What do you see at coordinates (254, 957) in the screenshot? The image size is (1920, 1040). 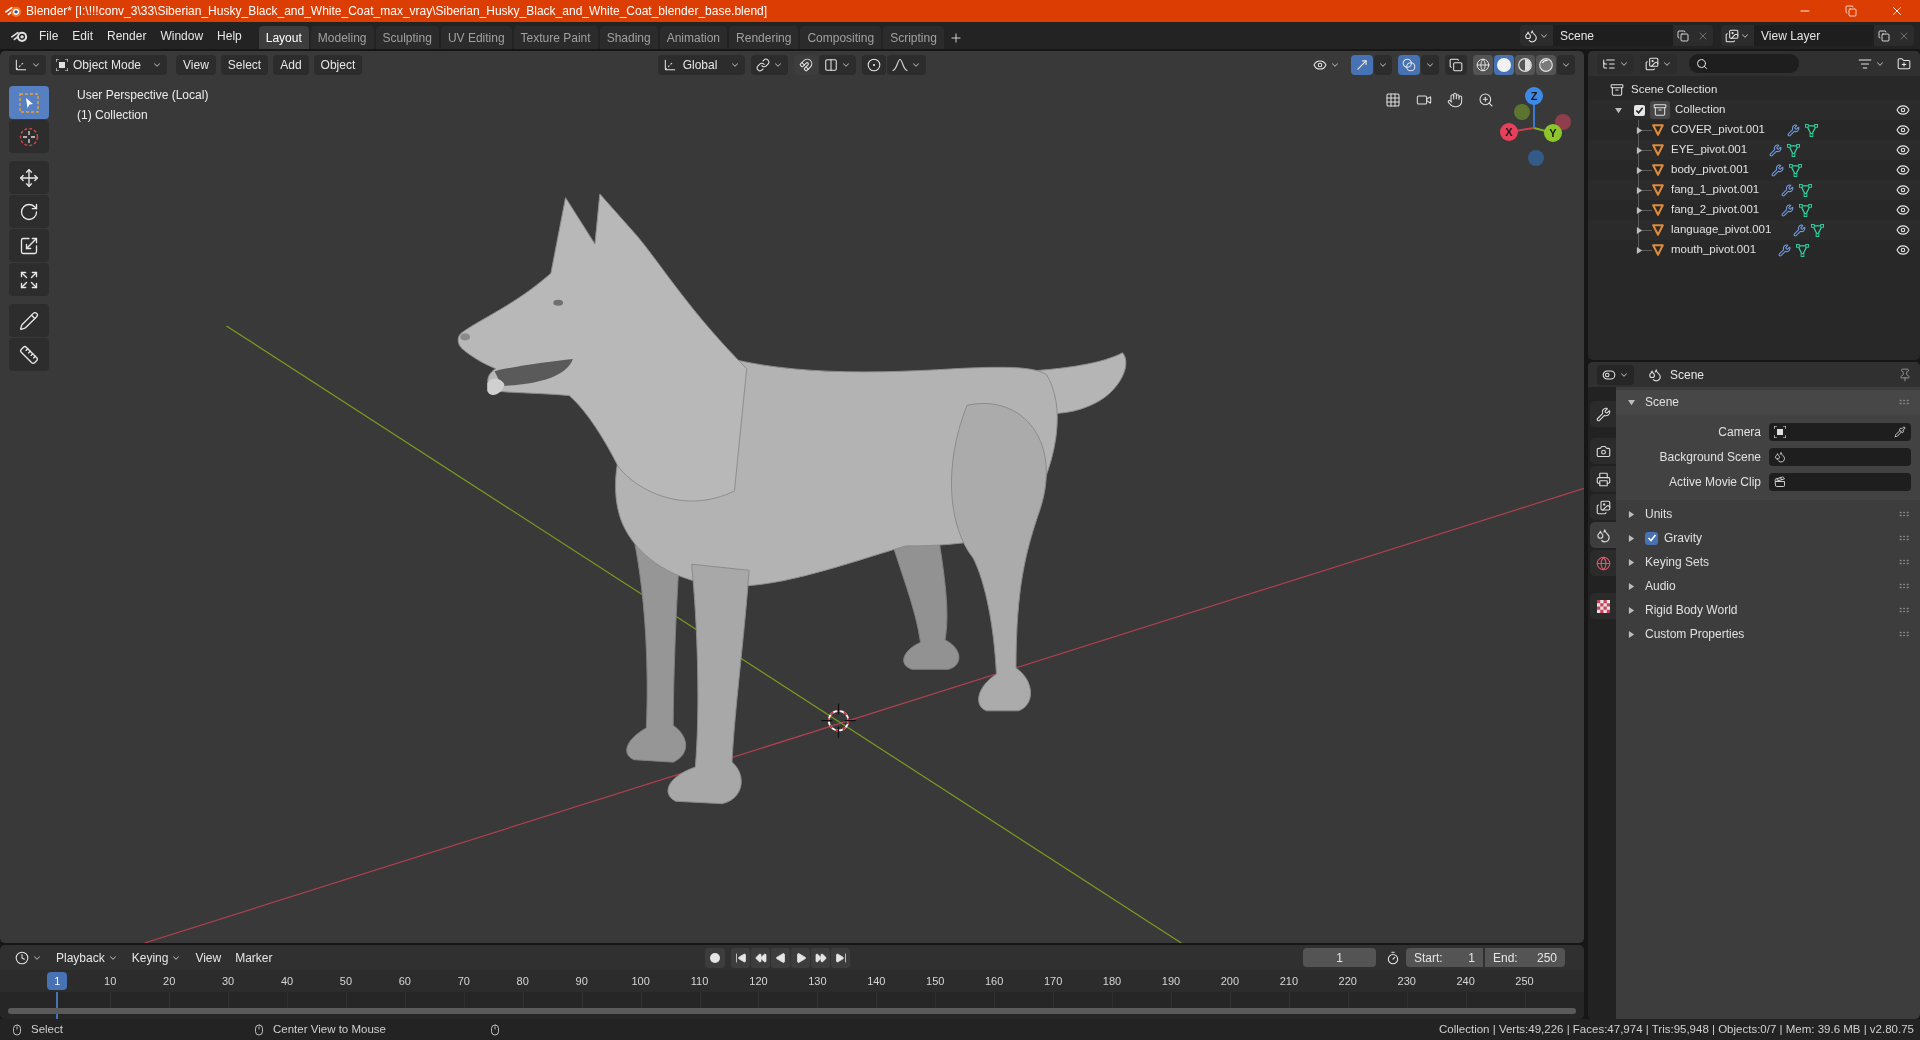 I see `menu-item: Marker` at bounding box center [254, 957].